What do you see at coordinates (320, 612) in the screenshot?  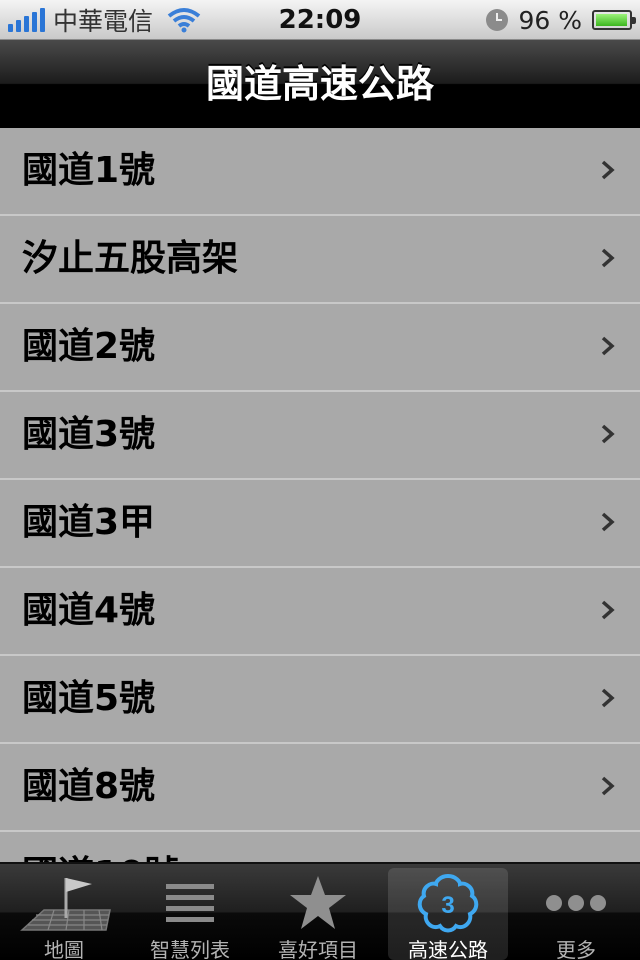 I see `list-item: 國道4號` at bounding box center [320, 612].